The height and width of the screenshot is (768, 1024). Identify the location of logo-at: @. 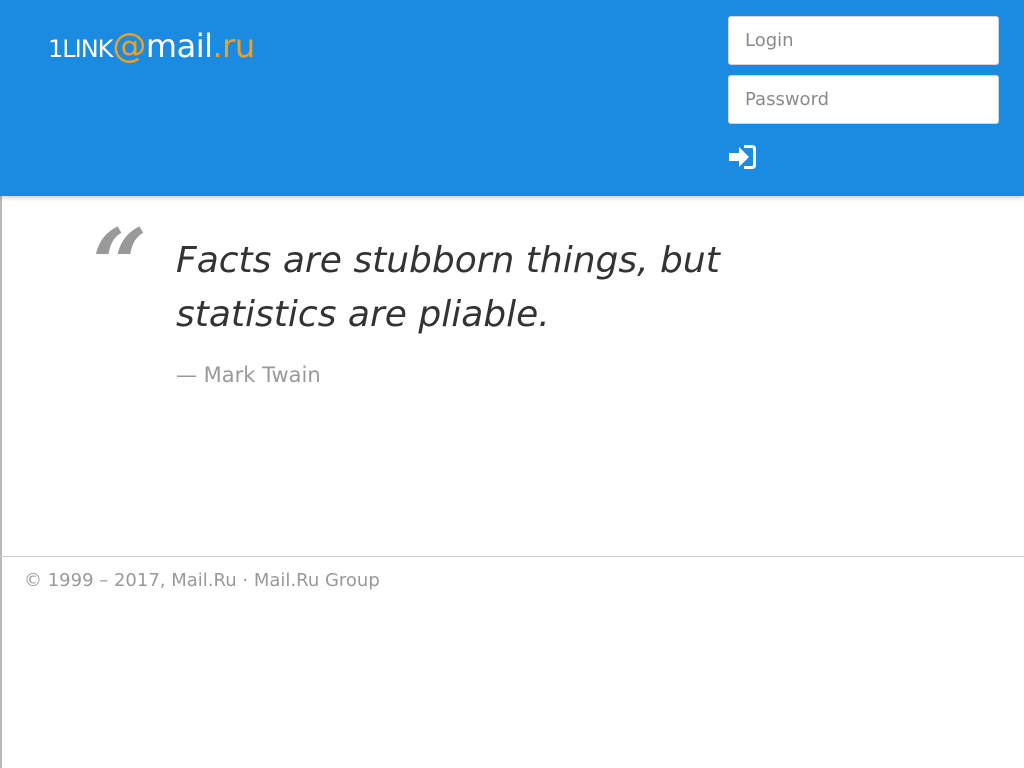
(129, 46).